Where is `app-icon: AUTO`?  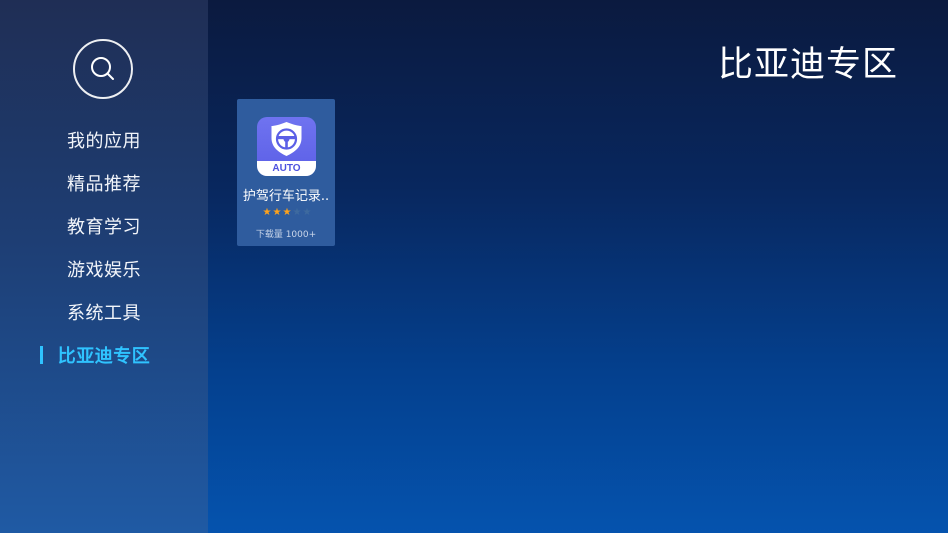 app-icon: AUTO is located at coordinates (286, 146).